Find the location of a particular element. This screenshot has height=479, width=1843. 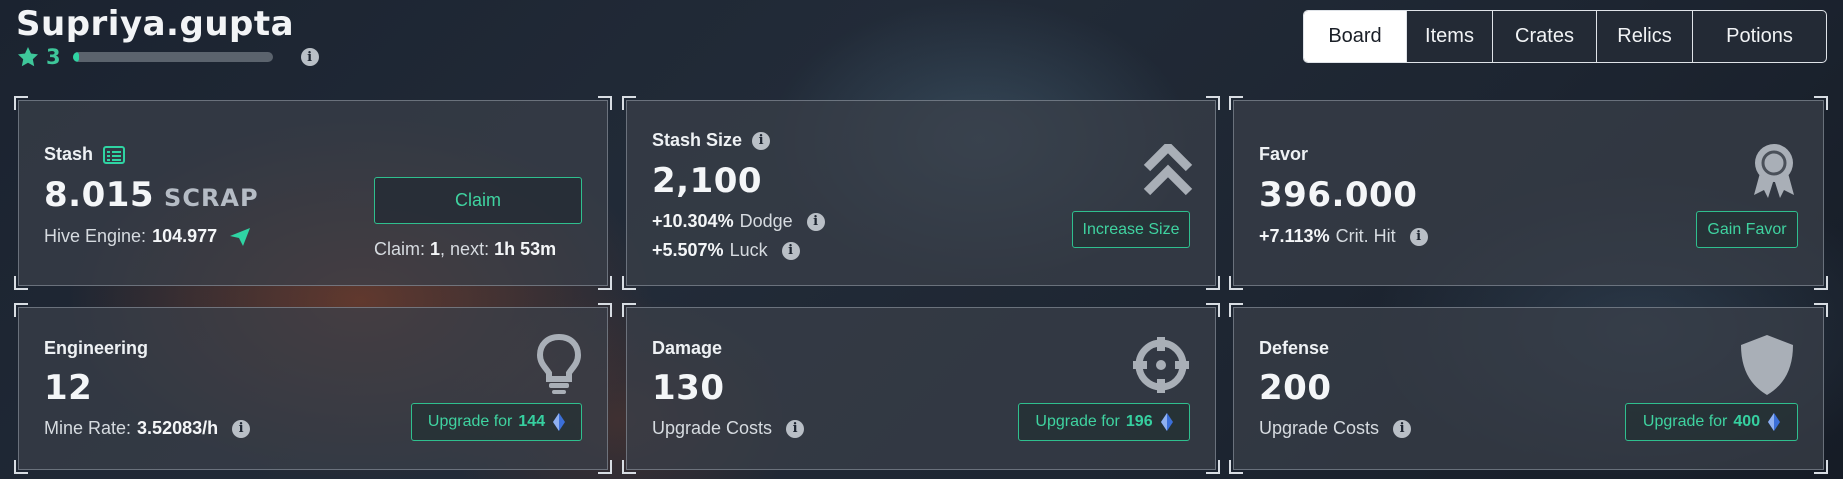

award-icon is located at coordinates (1774, 171).